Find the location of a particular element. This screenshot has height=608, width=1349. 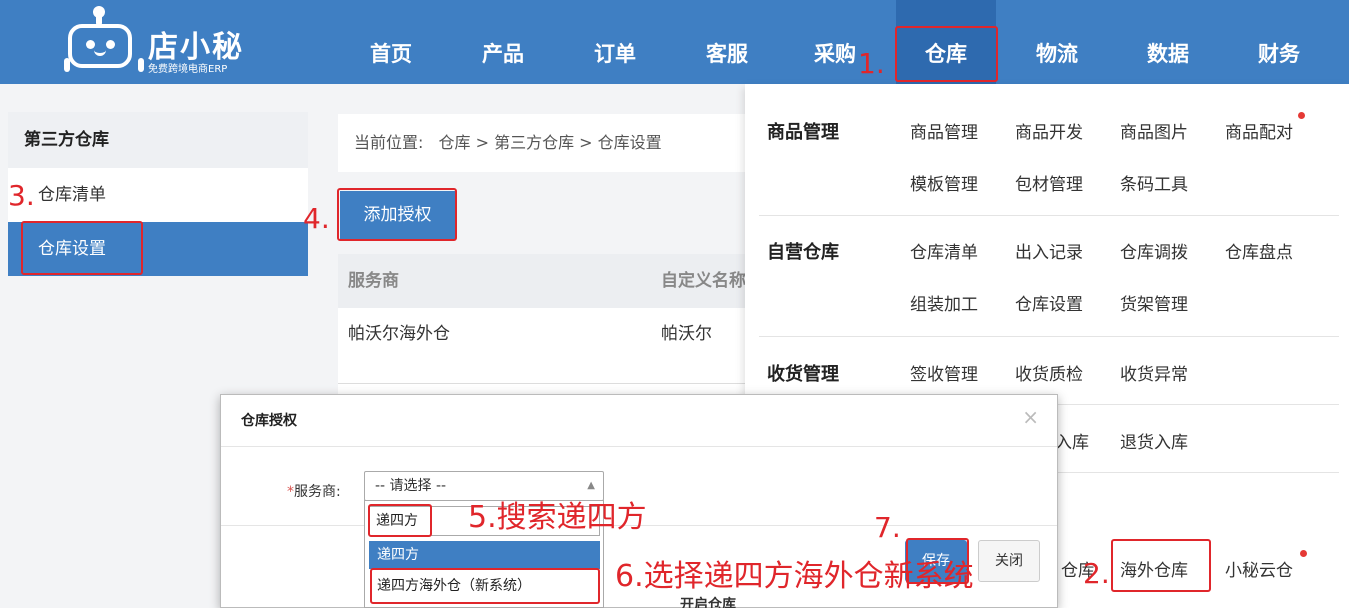

menu-link-assembly: 组装加工 is located at coordinates (944, 302).